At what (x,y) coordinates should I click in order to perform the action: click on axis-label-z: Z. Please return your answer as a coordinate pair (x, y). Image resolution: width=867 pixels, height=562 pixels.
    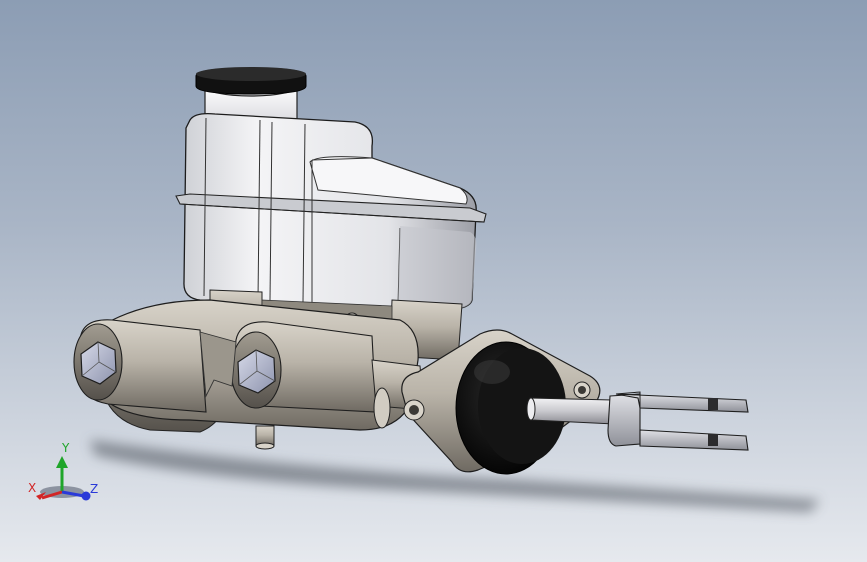
    Looking at the image, I should click on (94, 489).